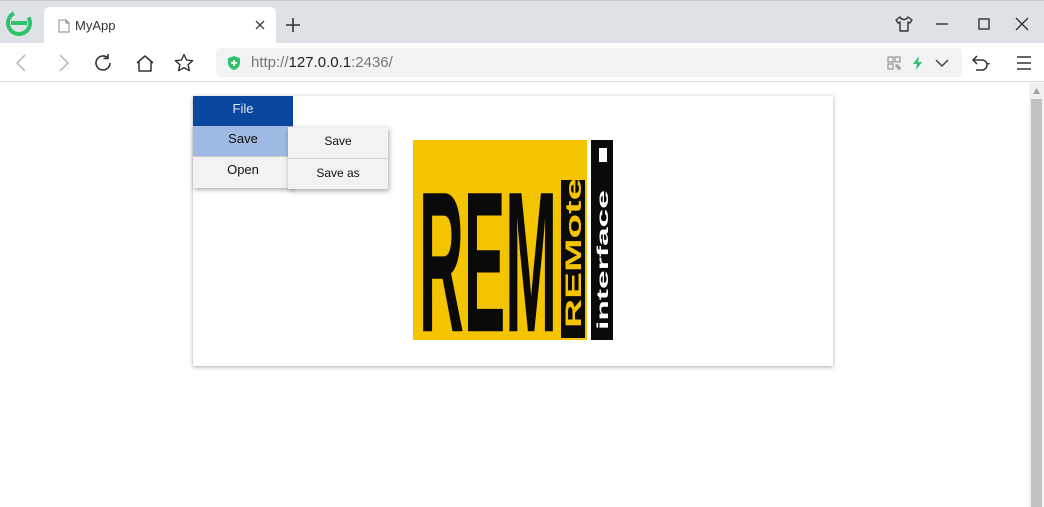 This screenshot has width=1044, height=507. Describe the element at coordinates (22, 63) in the screenshot. I see `back-icon` at that location.